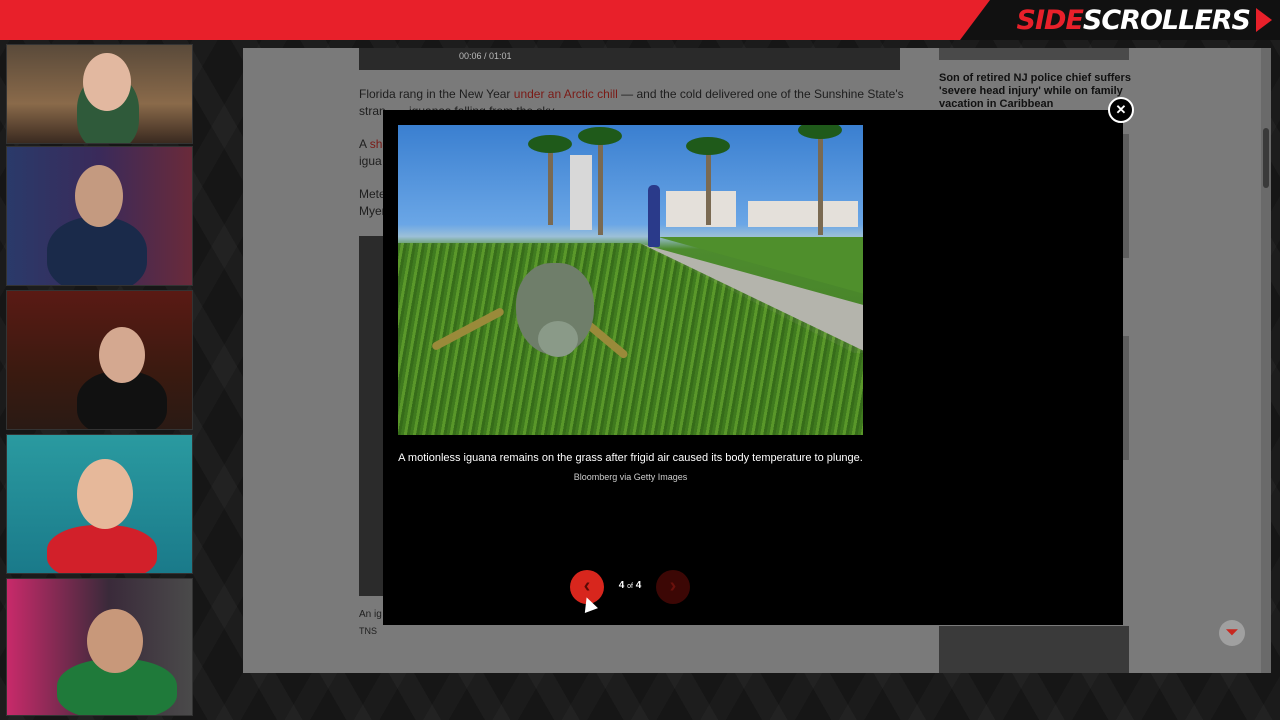  I want to click on webcam-5-head, so click(115, 641).